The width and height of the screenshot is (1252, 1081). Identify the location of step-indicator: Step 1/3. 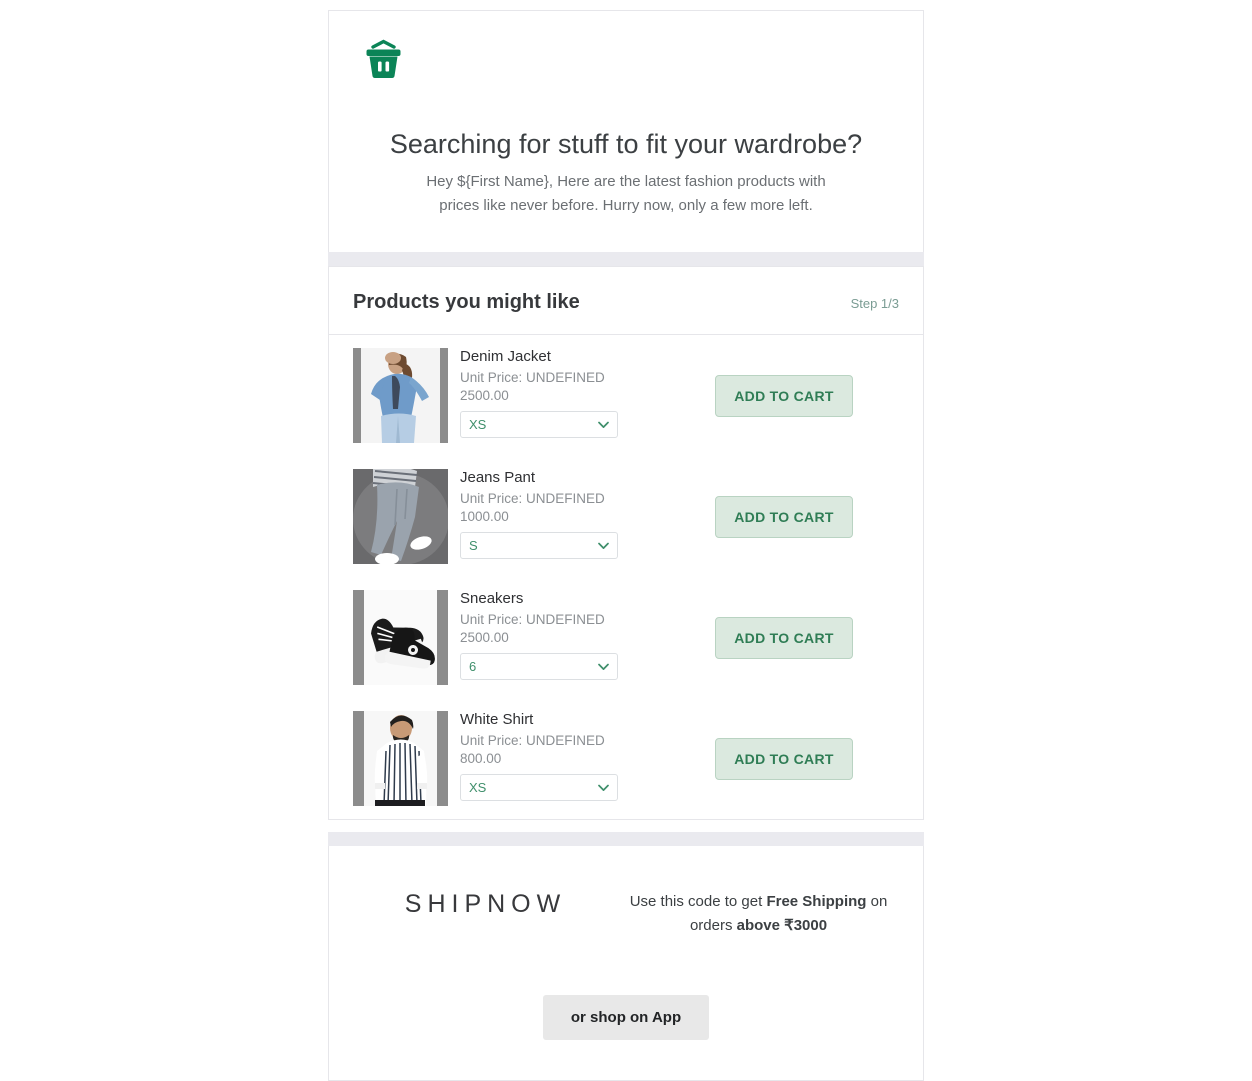
(874, 304).